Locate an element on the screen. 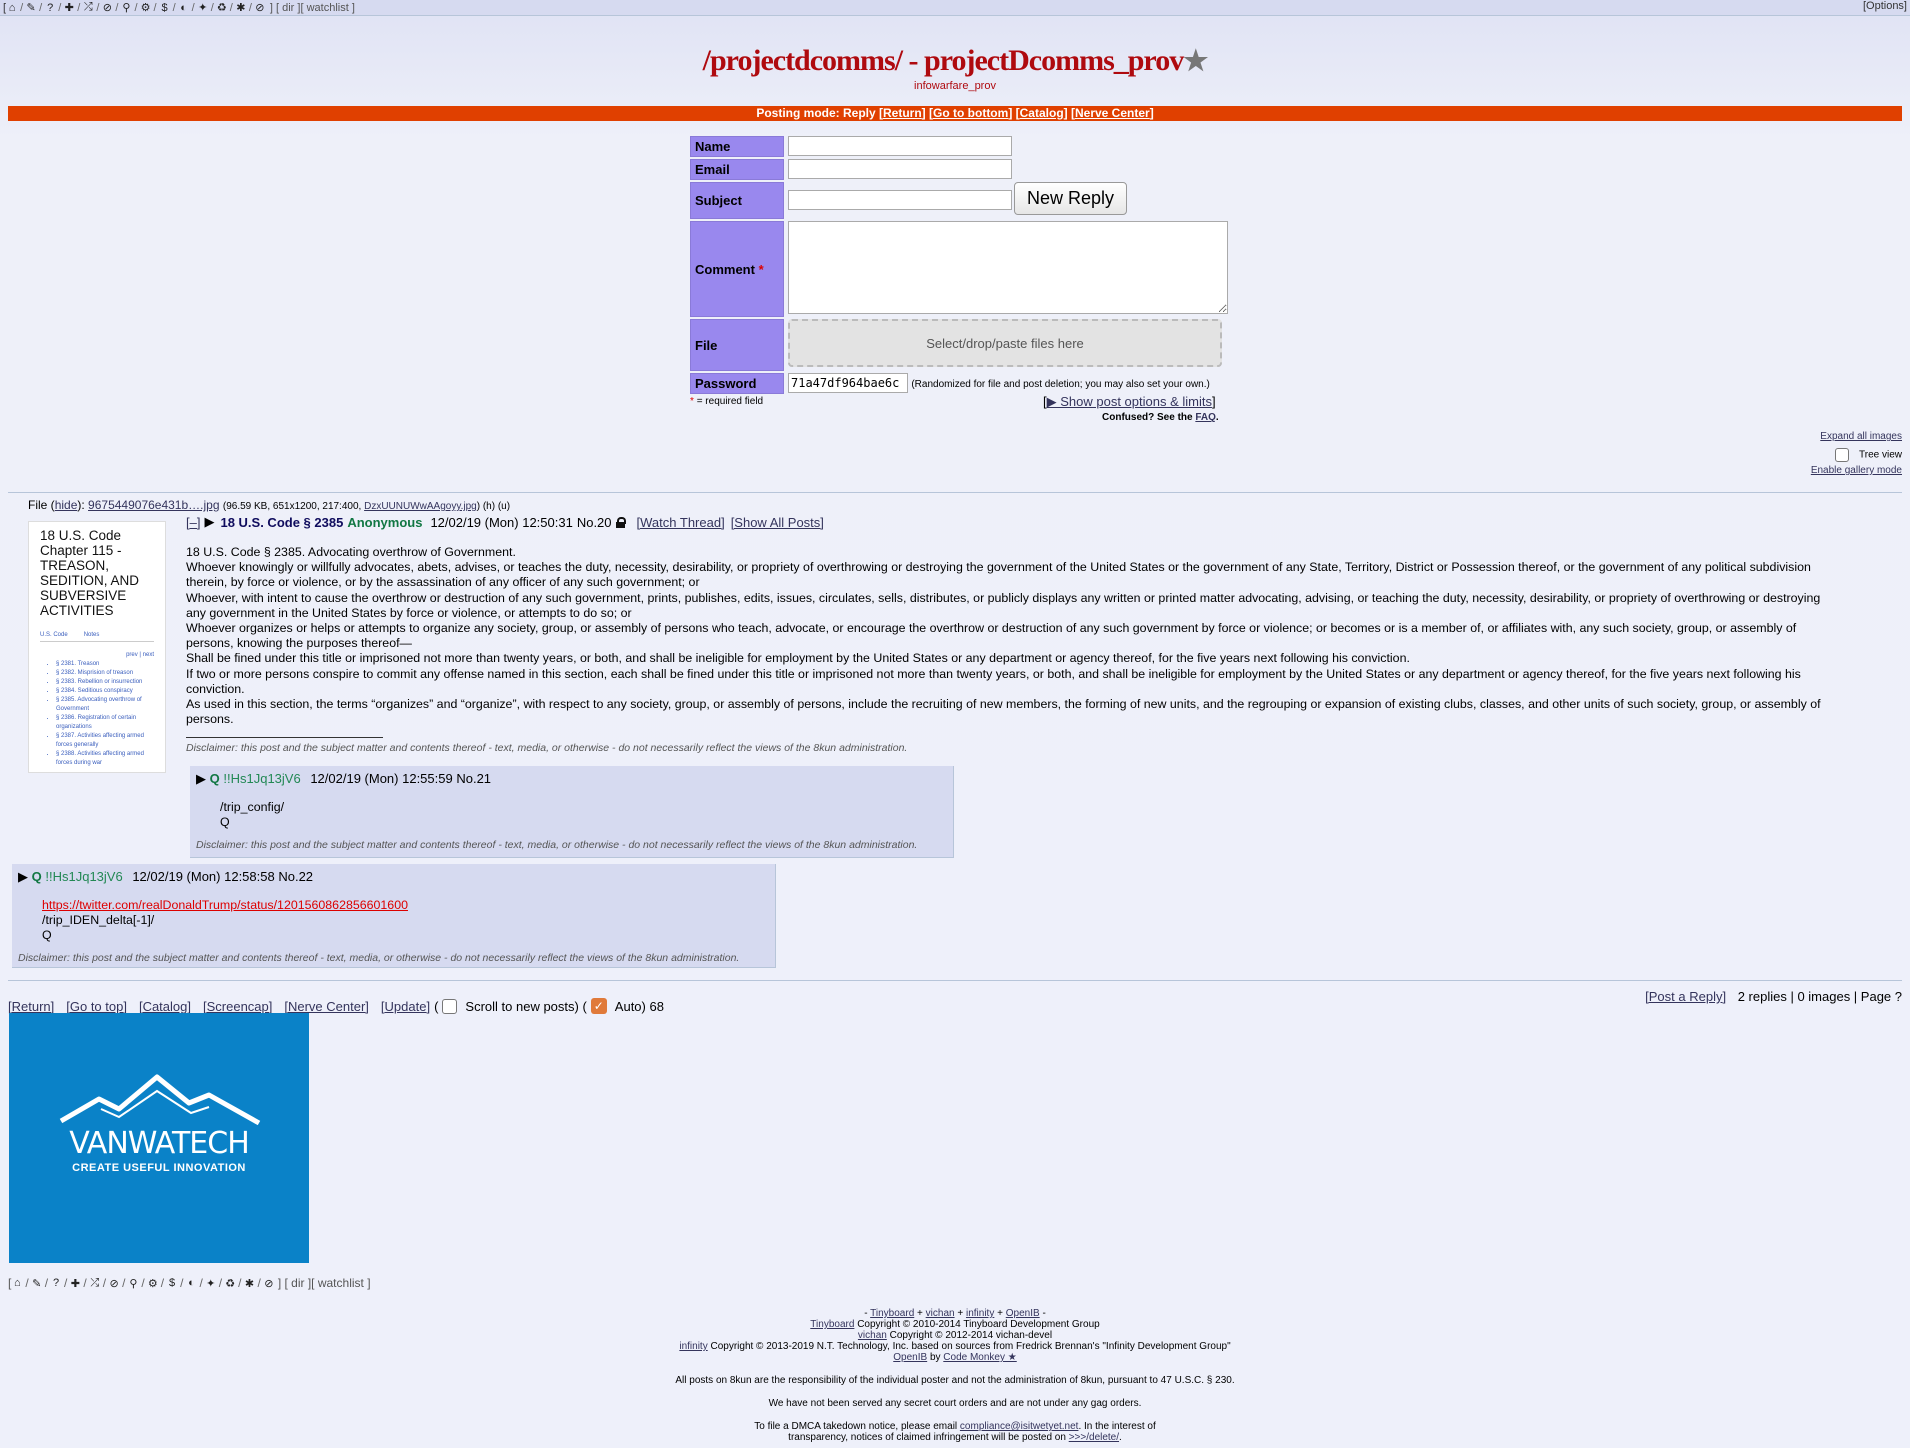  show-options-link: ▶ Show post options & limits is located at coordinates (1129, 401).